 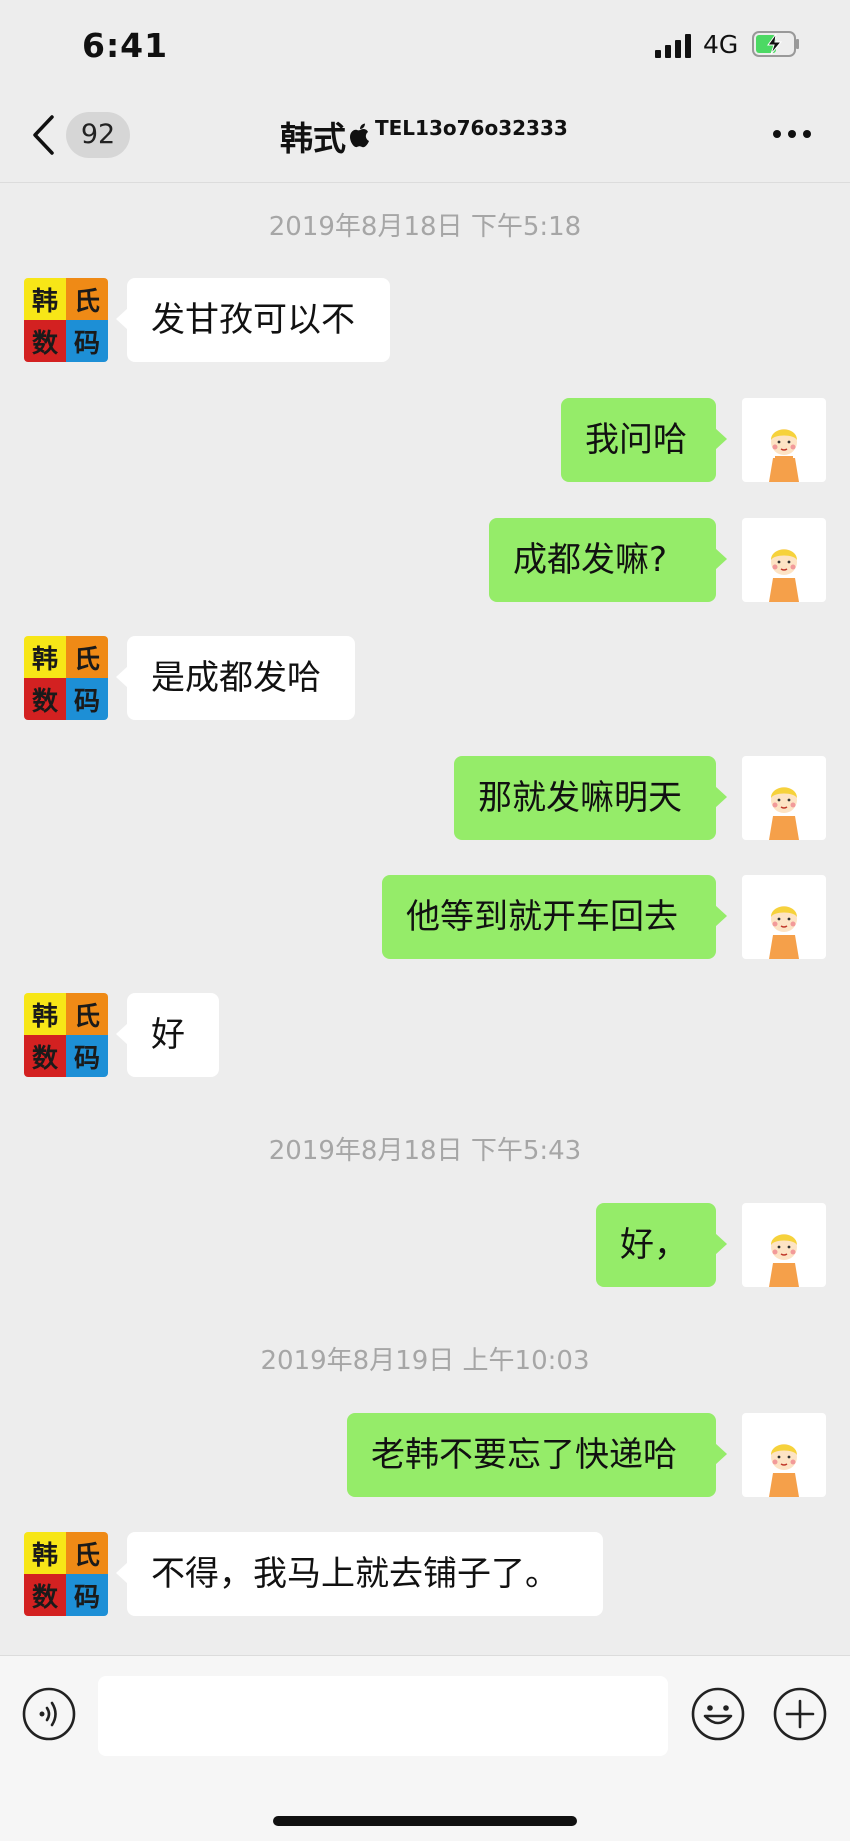 I want to click on outgoing-message: 他等到就开车回去, so click(x=554, y=917).